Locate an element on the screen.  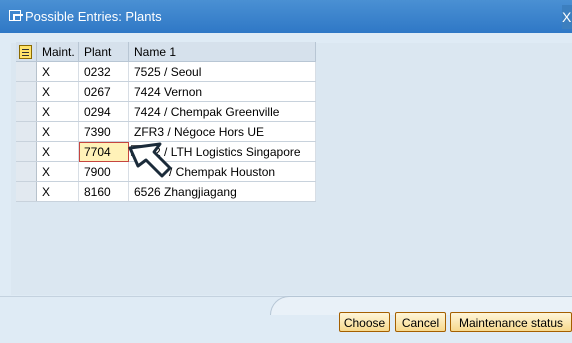
cell-plant: 7900 is located at coordinates (103, 171).